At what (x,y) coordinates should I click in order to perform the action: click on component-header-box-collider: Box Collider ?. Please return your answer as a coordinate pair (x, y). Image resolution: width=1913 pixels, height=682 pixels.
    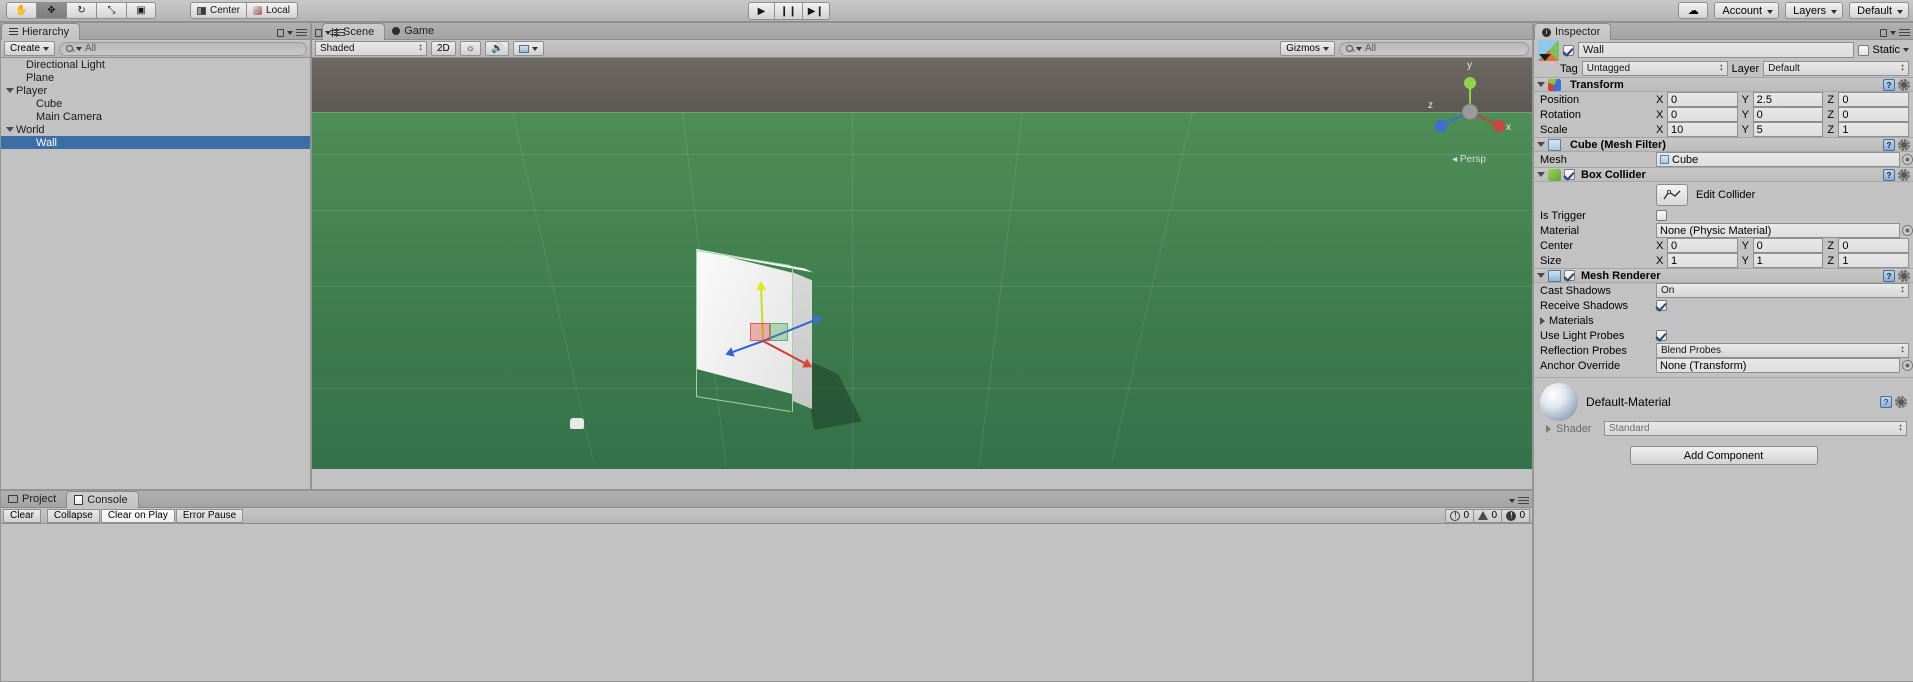
    Looking at the image, I should click on (1723, 174).